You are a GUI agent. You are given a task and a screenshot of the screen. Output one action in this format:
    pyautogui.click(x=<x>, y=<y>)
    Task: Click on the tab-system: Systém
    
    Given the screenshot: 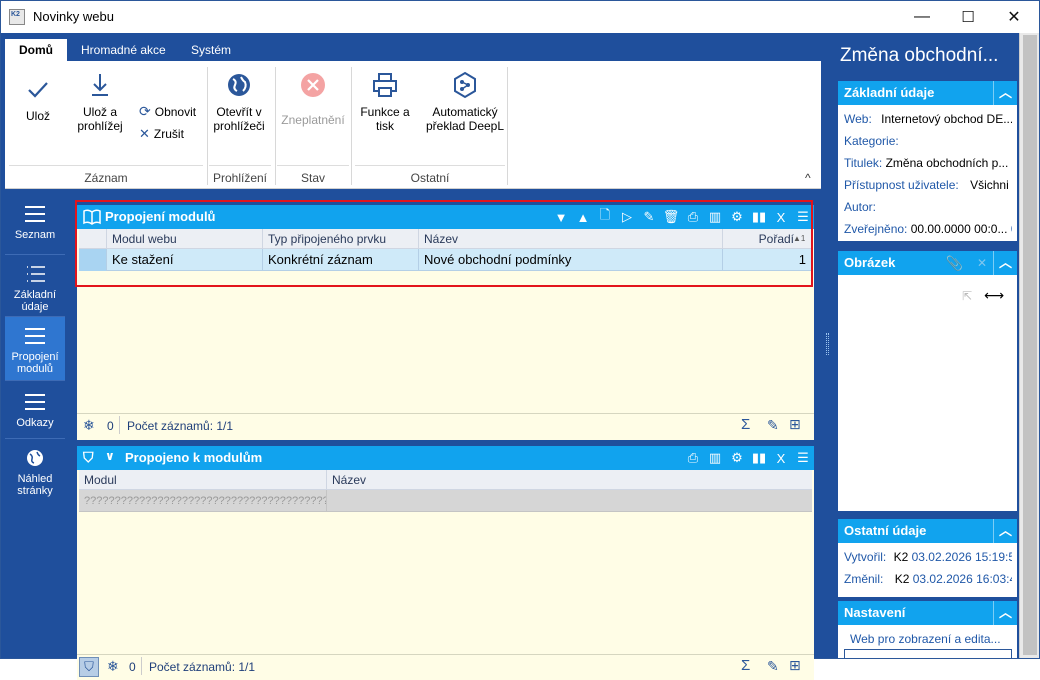 What is the action you would take?
    pyautogui.click(x=211, y=50)
    